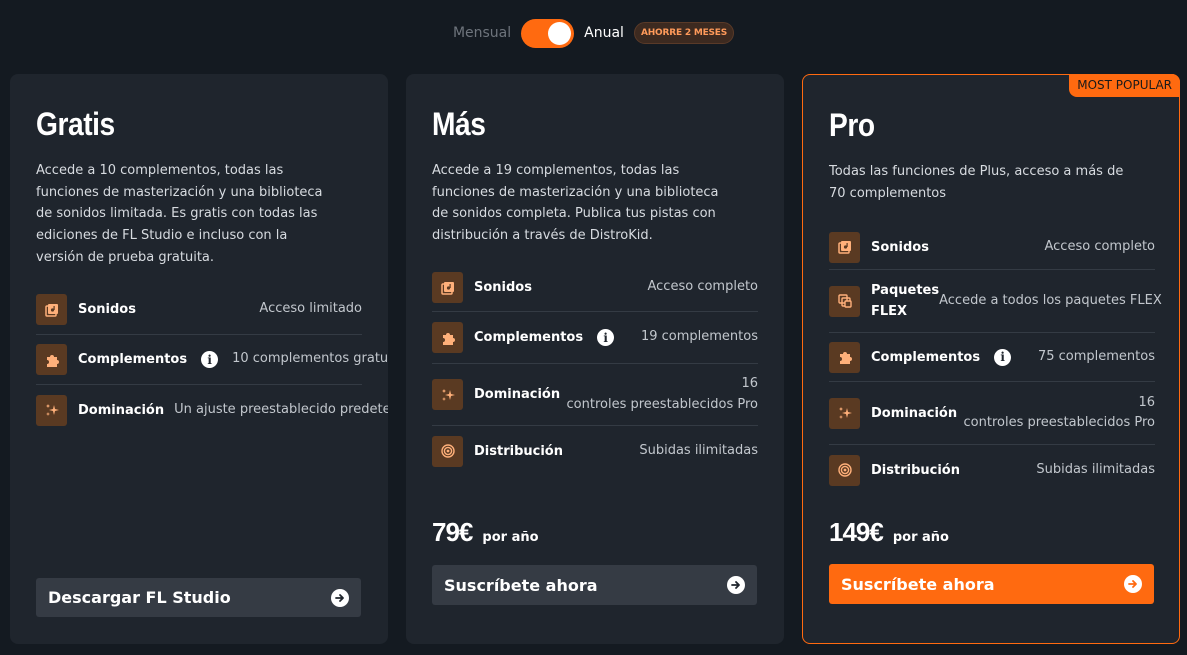  I want to click on feature-value: 75 complementos, so click(1096, 356).